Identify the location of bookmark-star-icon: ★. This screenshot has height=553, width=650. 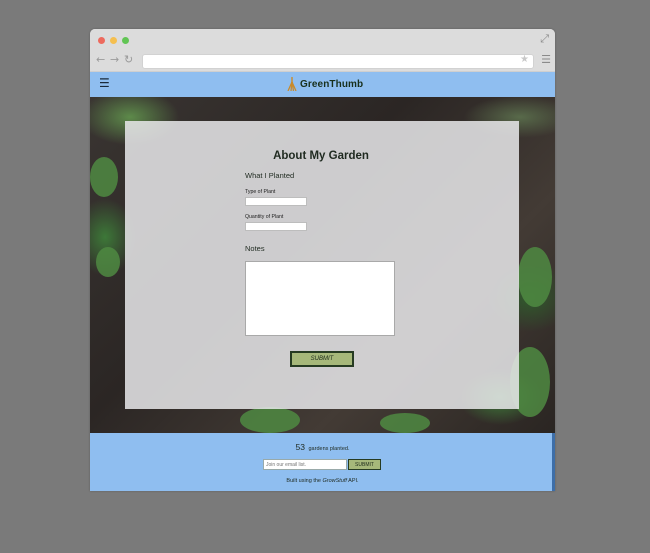
(524, 59).